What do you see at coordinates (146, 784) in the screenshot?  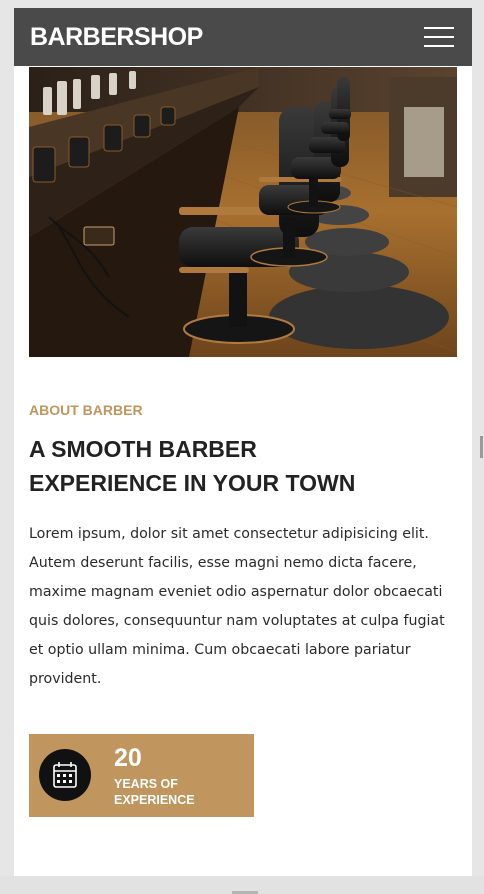 I see `experience-label-line1: YEARS OF` at bounding box center [146, 784].